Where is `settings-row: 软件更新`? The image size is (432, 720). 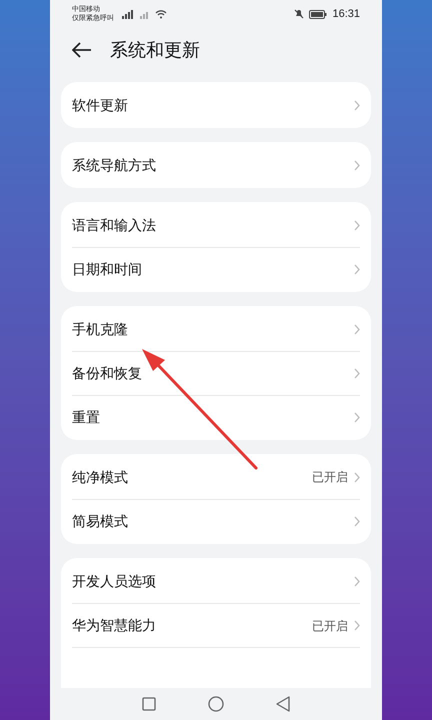
settings-row: 软件更新 is located at coordinates (216, 105).